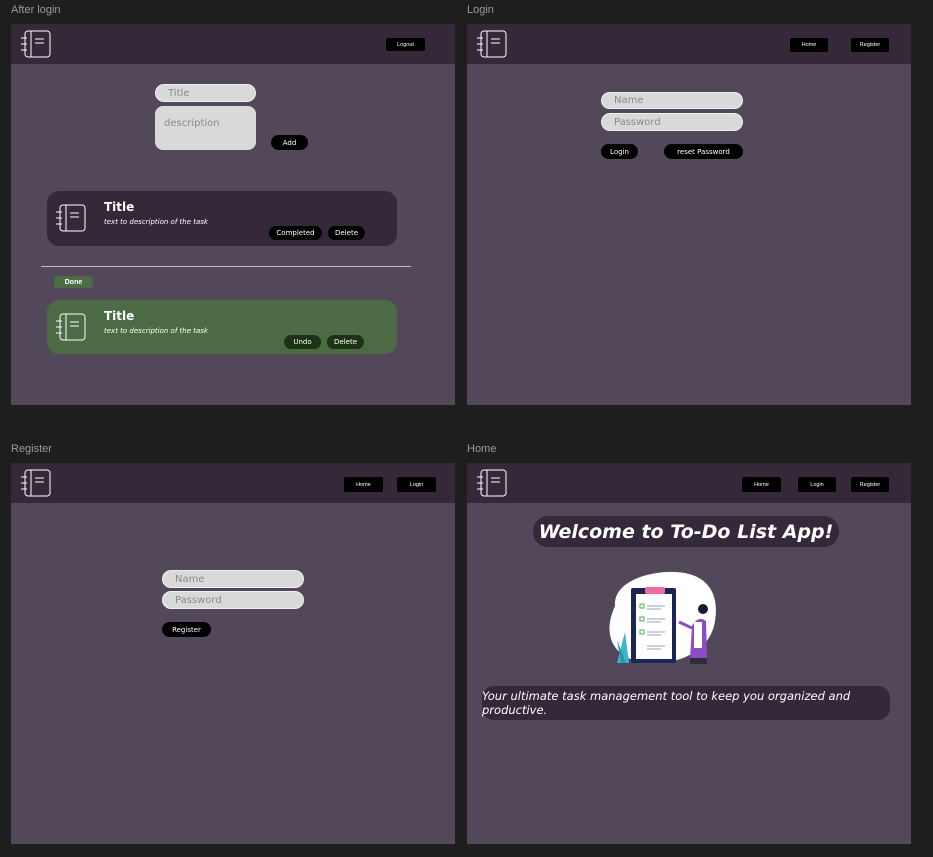  What do you see at coordinates (689, 483) in the screenshot?
I see `navbar: Home Login Register` at bounding box center [689, 483].